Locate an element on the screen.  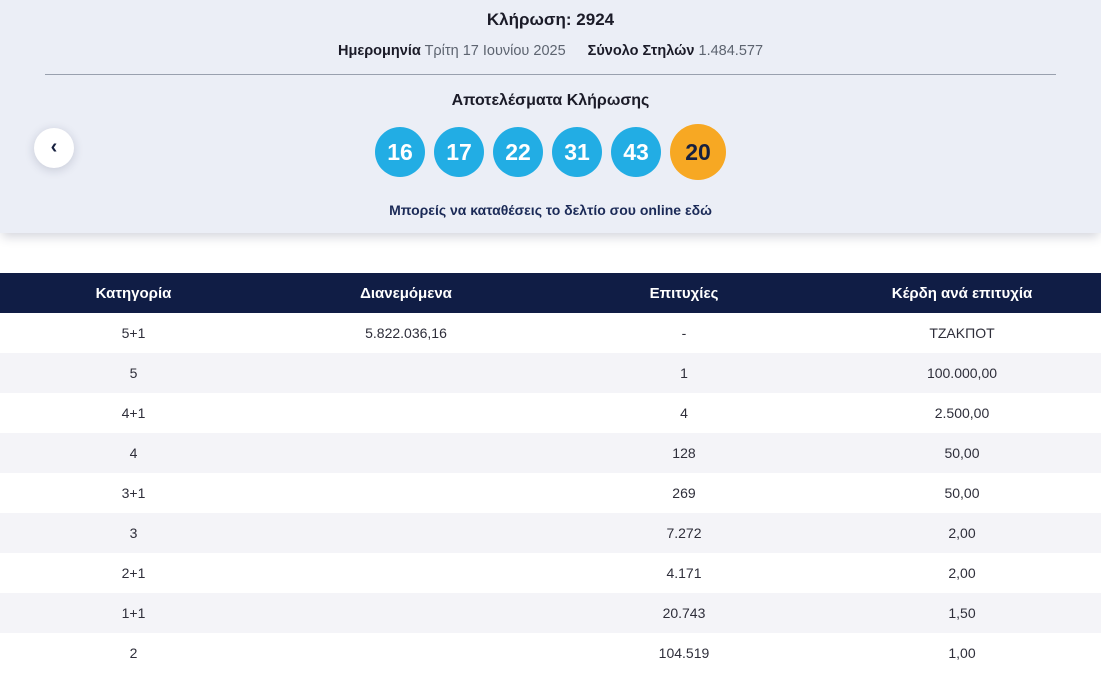
category-cell: 5 is located at coordinates (133, 373).